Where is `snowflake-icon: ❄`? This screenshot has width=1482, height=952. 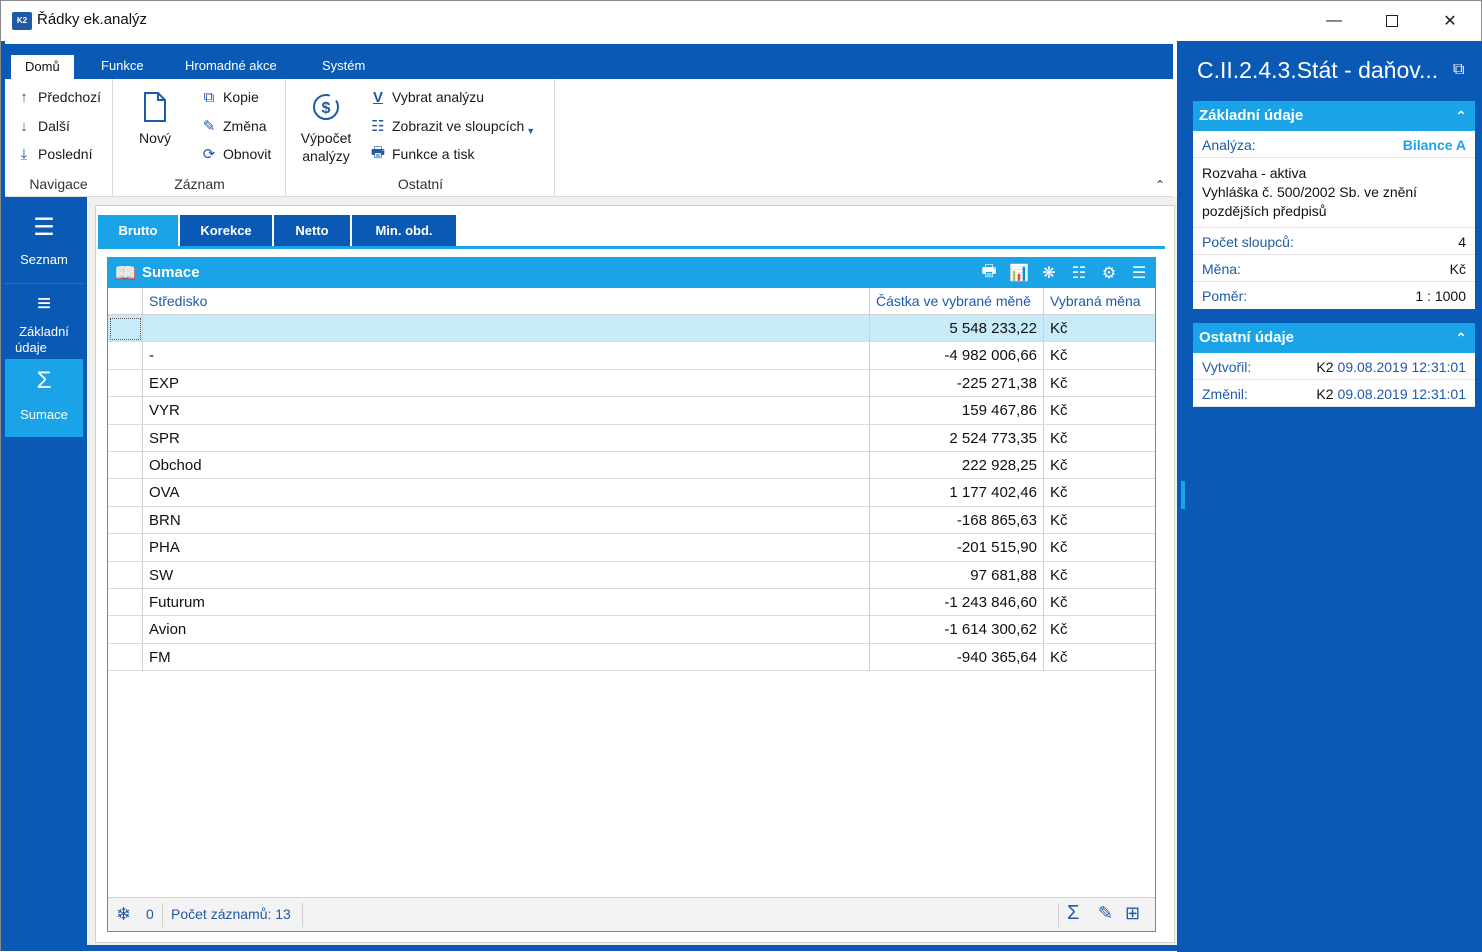
snowflake-icon: ❄ is located at coordinates (123, 914).